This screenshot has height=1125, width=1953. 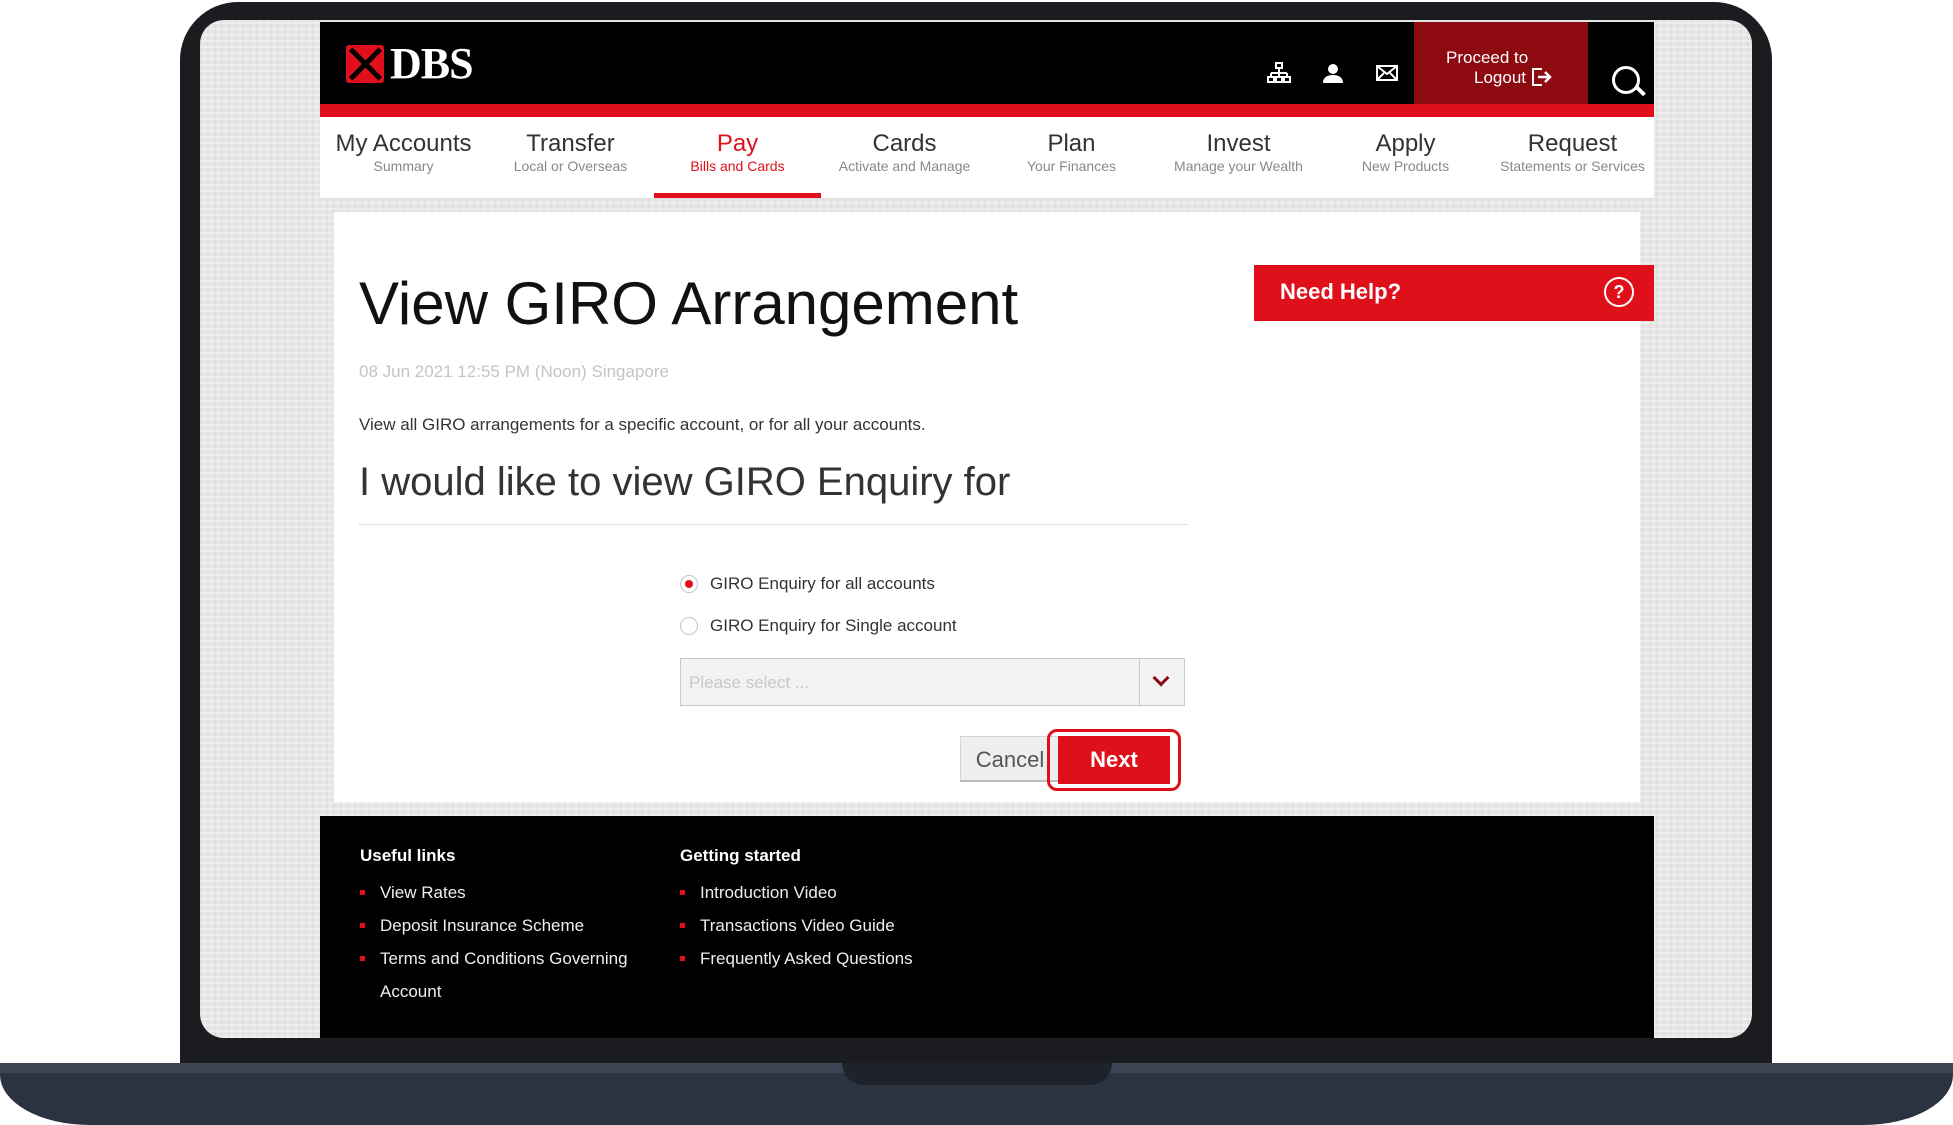 What do you see at coordinates (1341, 291) in the screenshot?
I see `need-help-label: Need Help?` at bounding box center [1341, 291].